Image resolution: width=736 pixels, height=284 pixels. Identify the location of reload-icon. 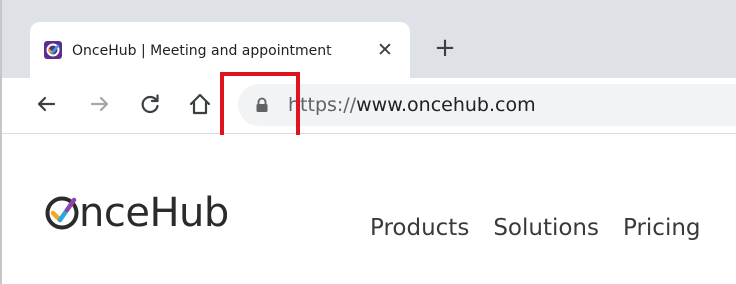
(150, 104).